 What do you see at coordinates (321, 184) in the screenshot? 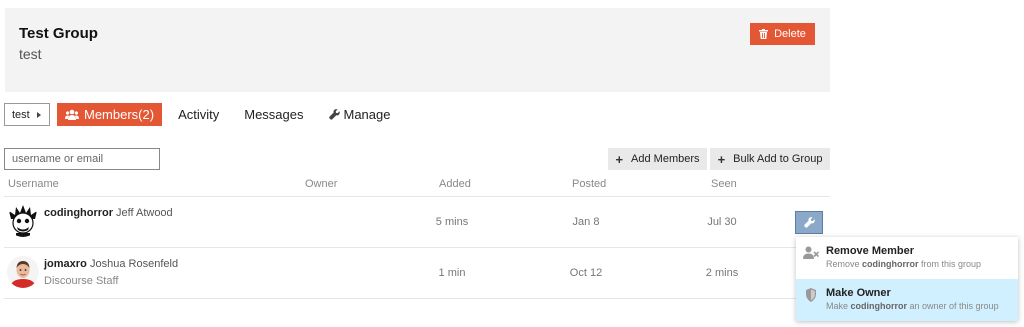
I see `col-owner-header: Owner` at bounding box center [321, 184].